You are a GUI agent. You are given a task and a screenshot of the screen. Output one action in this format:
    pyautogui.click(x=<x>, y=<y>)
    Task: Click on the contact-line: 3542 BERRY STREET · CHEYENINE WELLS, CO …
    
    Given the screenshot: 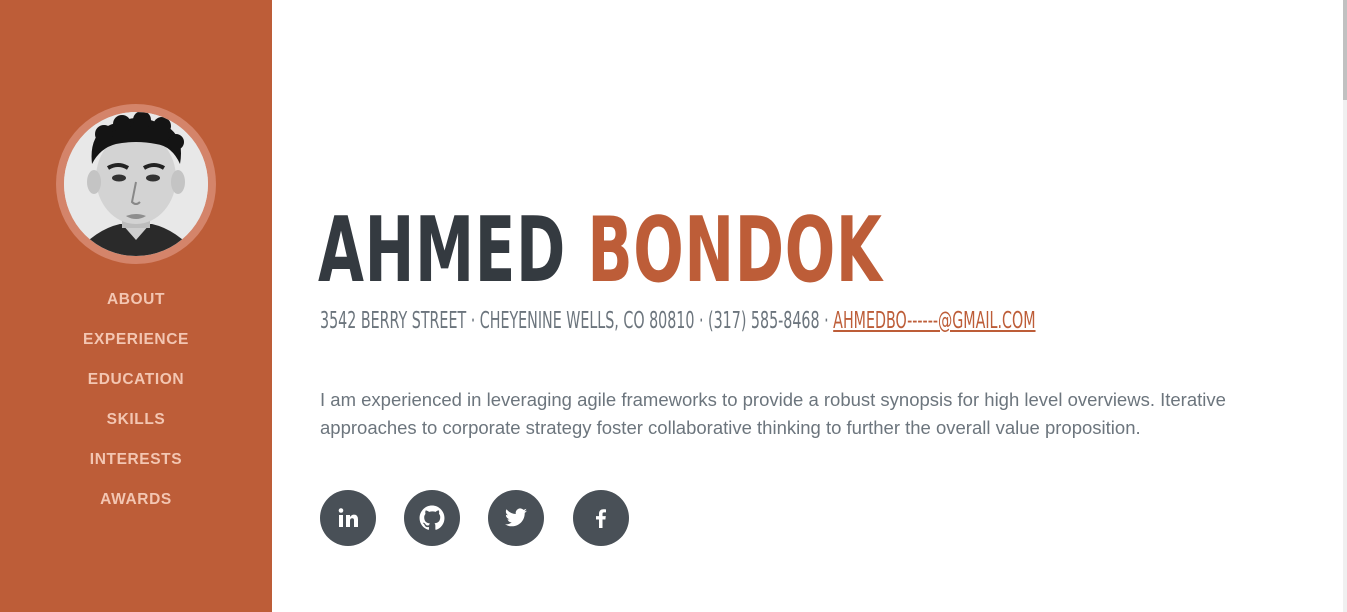 What is the action you would take?
    pyautogui.click(x=678, y=321)
    